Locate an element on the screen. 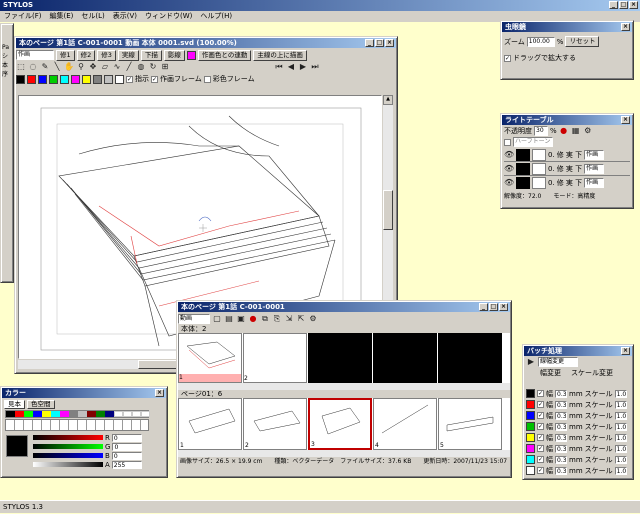  halftone-checkbox is located at coordinates (507, 142).